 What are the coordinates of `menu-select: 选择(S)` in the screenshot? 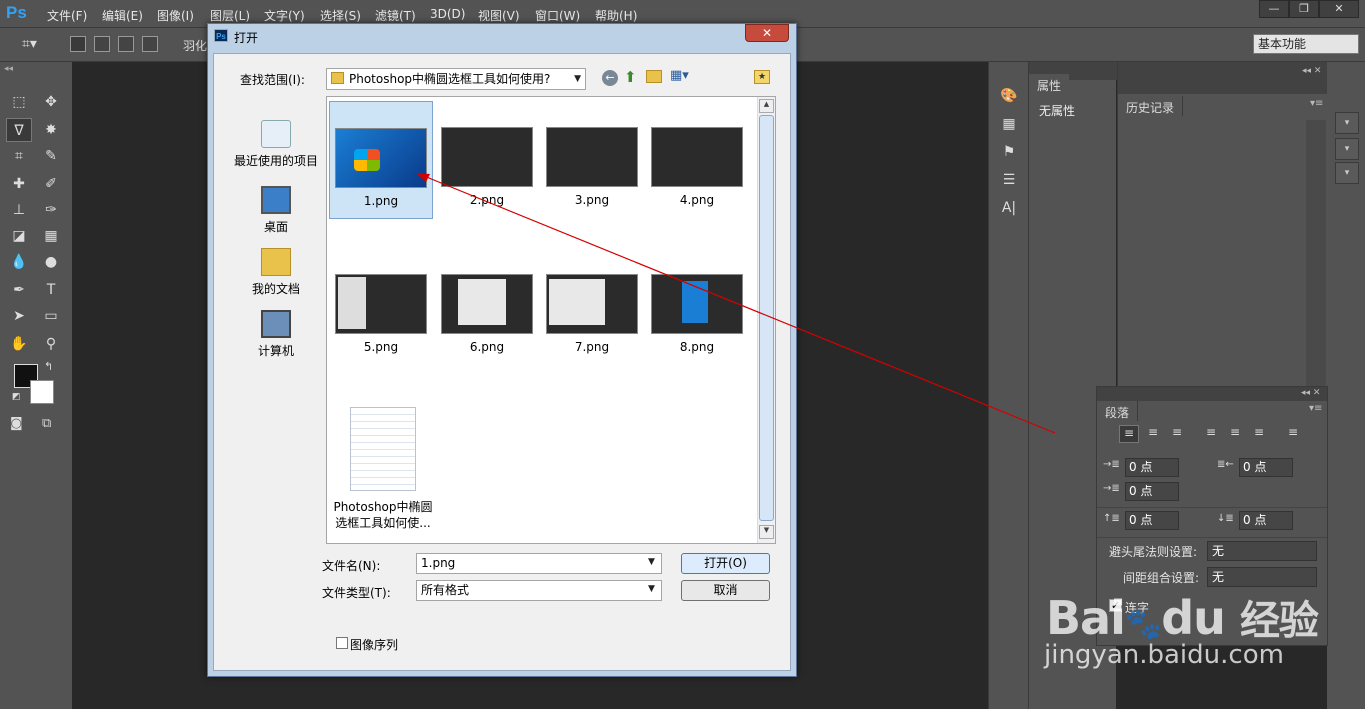 It's located at (340, 15).